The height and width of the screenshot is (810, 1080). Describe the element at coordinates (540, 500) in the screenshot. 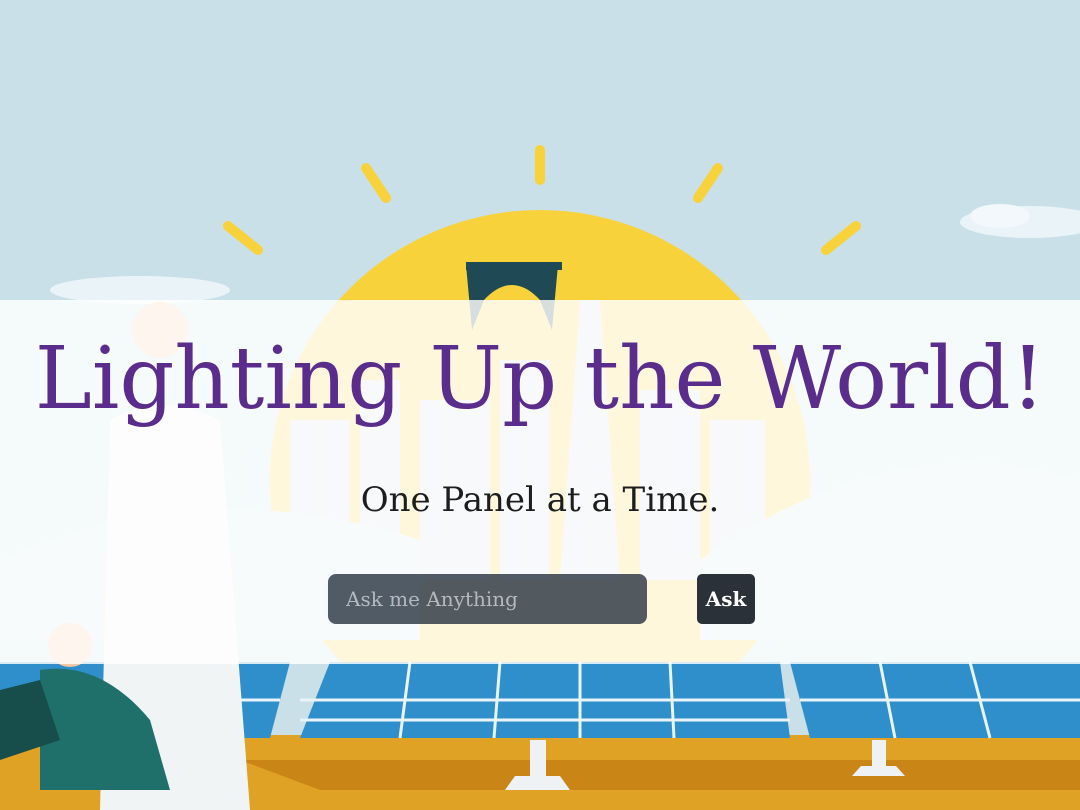

I see `hero-subtitle: One Panel at a Time.` at that location.